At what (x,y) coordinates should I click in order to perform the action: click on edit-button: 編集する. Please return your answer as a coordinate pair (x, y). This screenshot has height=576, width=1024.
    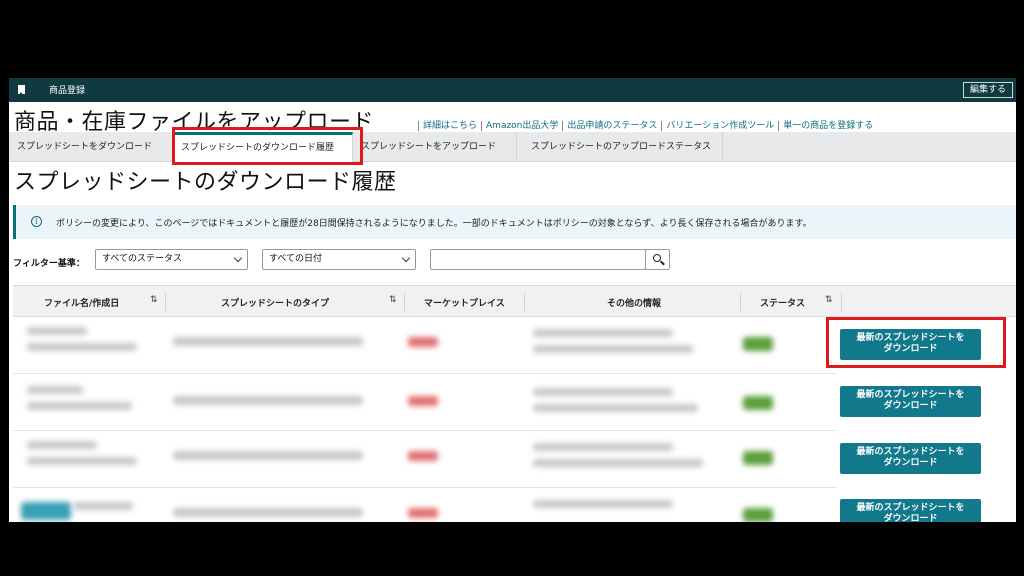
    Looking at the image, I should click on (987, 90).